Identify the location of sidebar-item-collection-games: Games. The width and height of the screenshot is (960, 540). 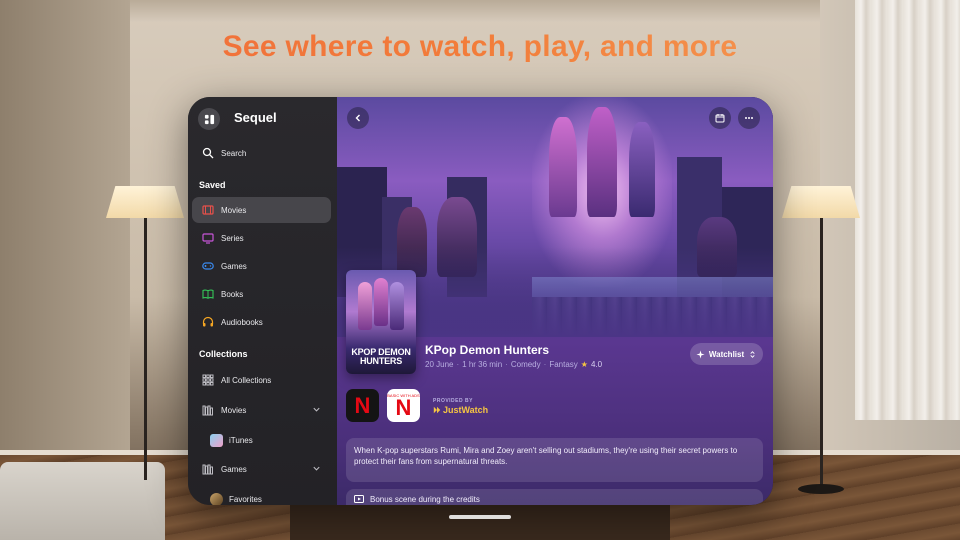
(261, 469).